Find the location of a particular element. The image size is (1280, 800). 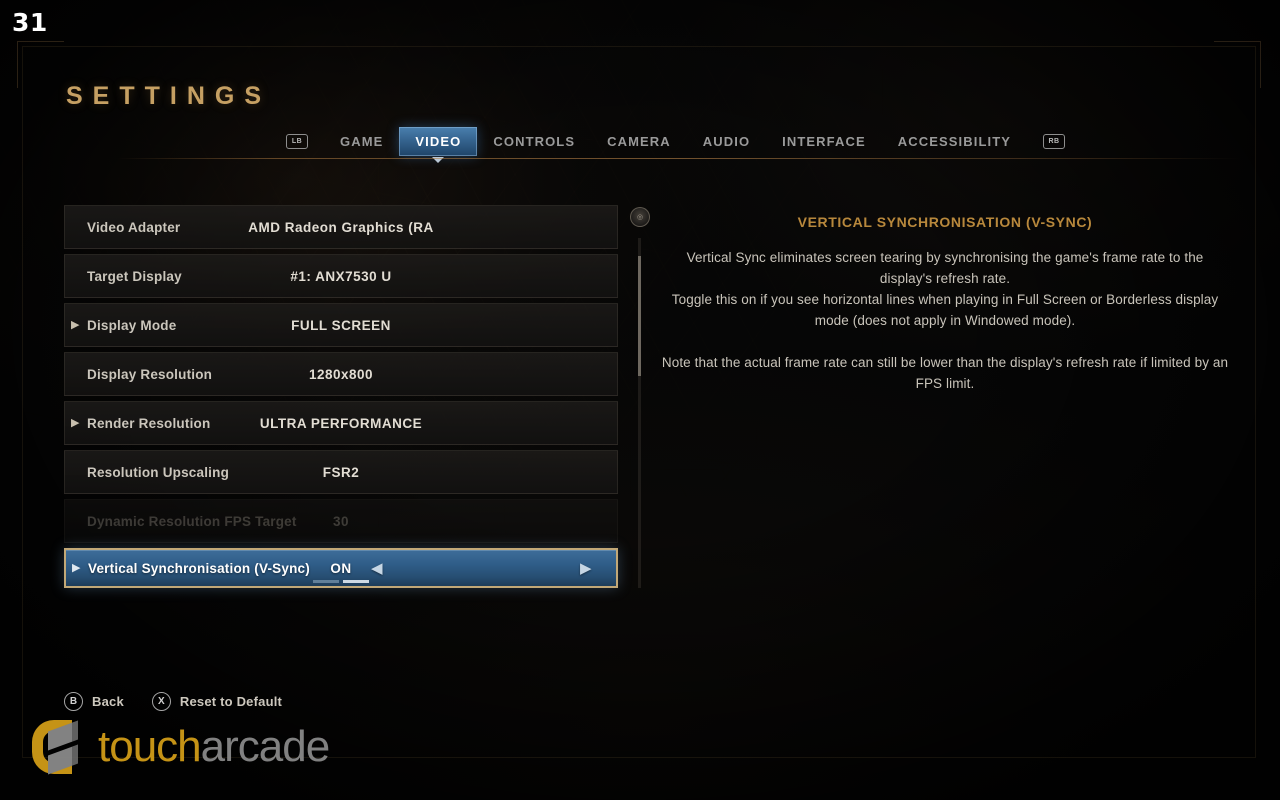

watermark-text-arcade: arcade is located at coordinates (265, 746).